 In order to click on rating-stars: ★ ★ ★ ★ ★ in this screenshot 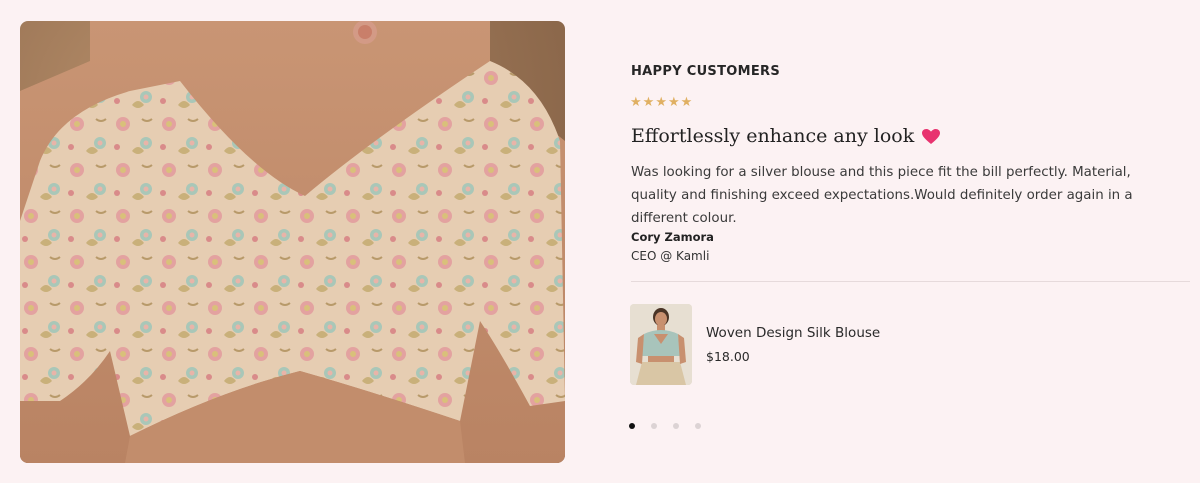, I will do `click(661, 103)`.